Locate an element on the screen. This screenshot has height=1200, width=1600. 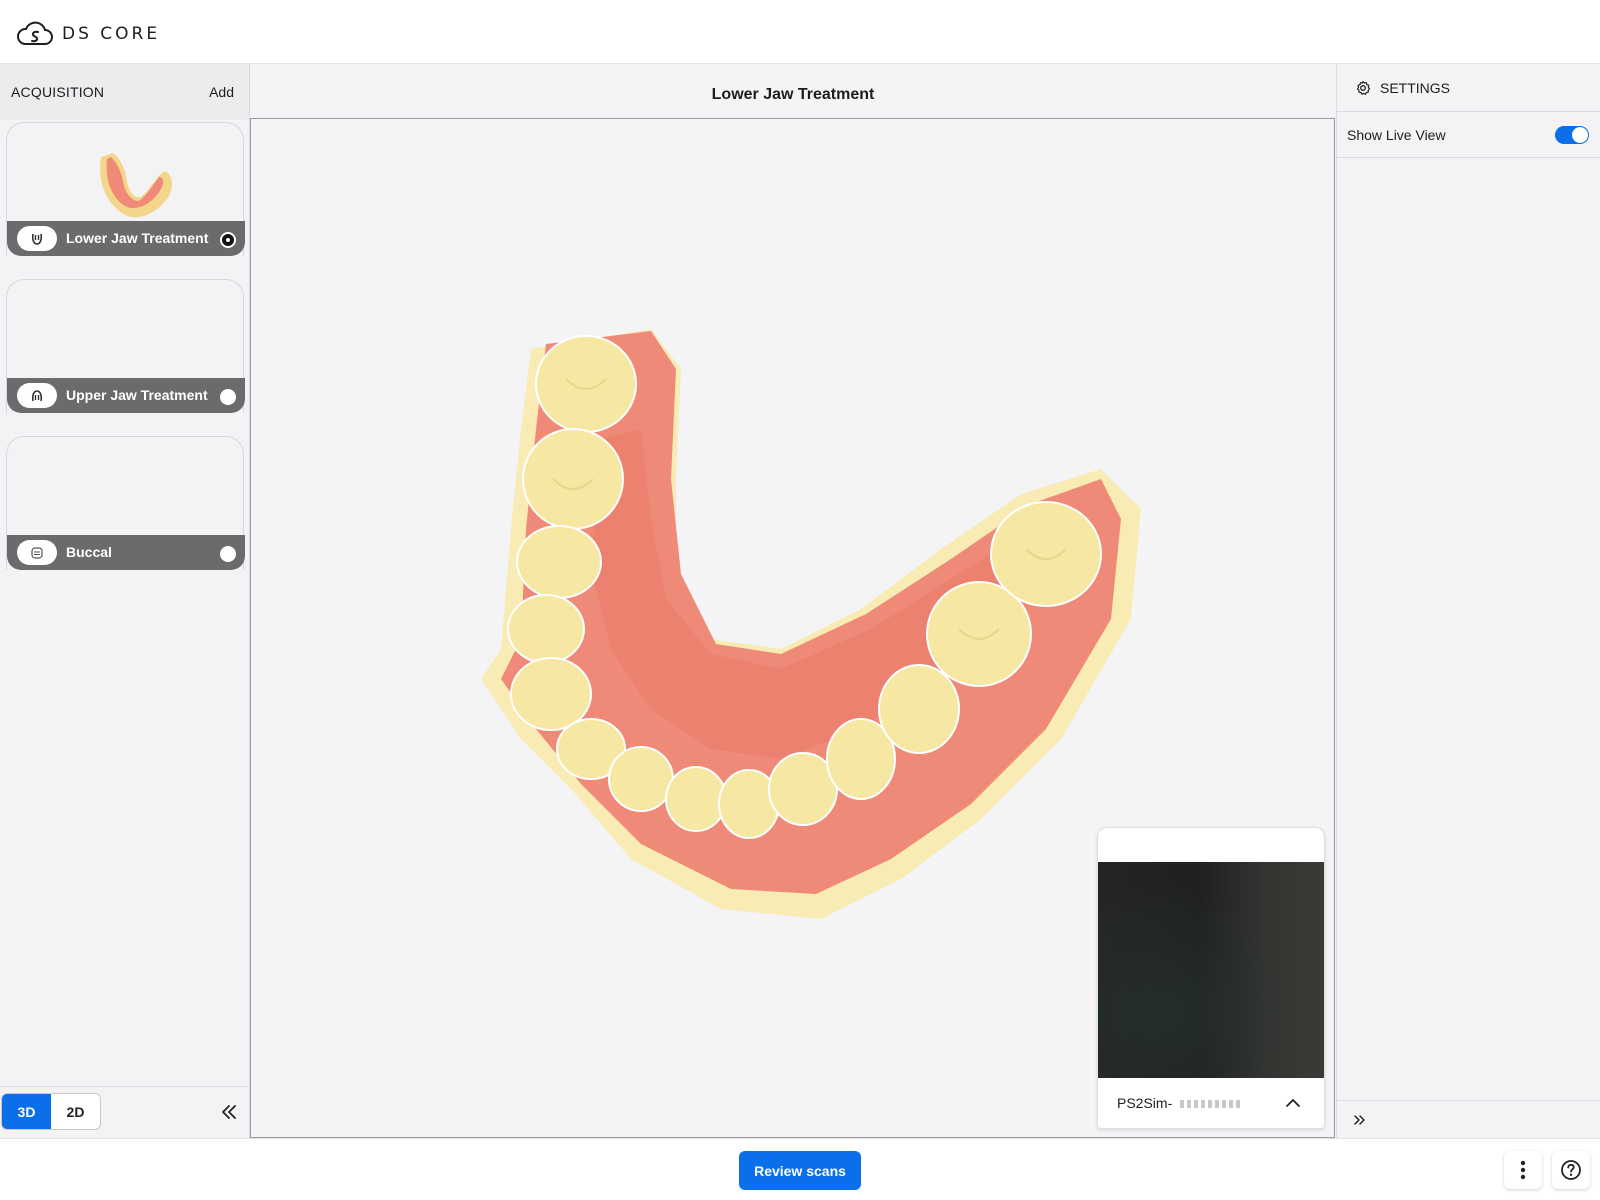
redacted-device-id is located at coordinates (1211, 1104).